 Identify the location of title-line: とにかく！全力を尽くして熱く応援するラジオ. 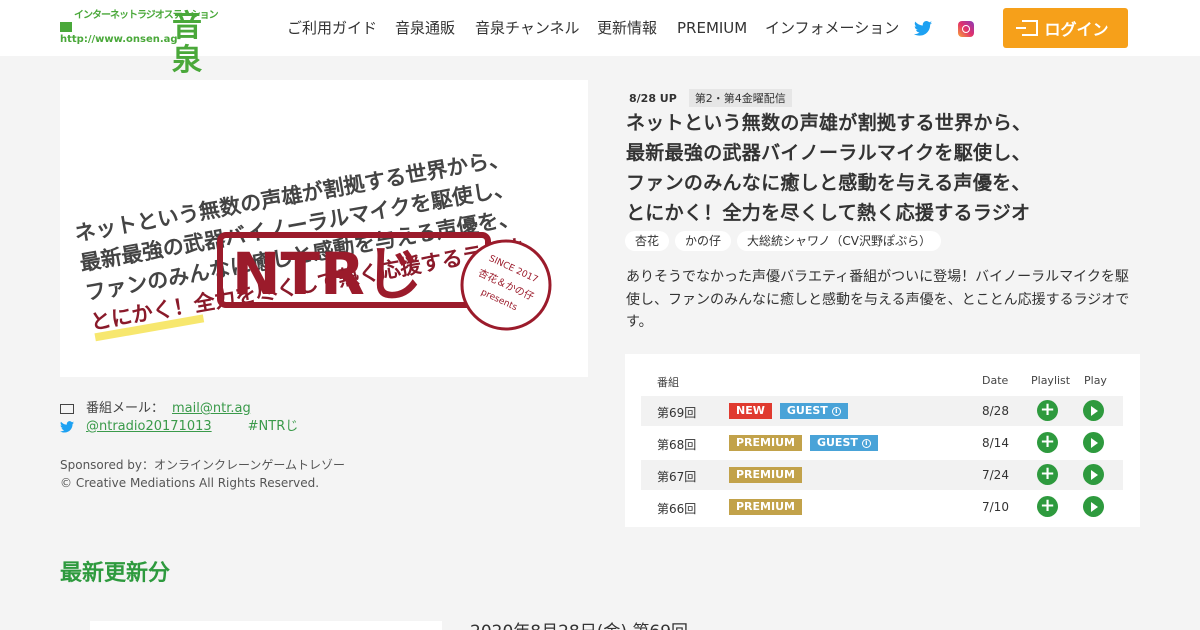
(828, 213).